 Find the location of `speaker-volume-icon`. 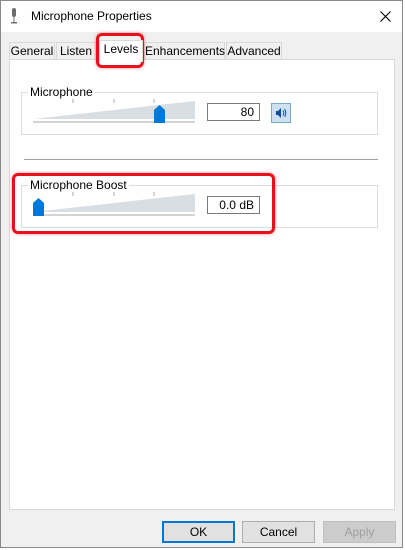

speaker-volume-icon is located at coordinates (281, 113).